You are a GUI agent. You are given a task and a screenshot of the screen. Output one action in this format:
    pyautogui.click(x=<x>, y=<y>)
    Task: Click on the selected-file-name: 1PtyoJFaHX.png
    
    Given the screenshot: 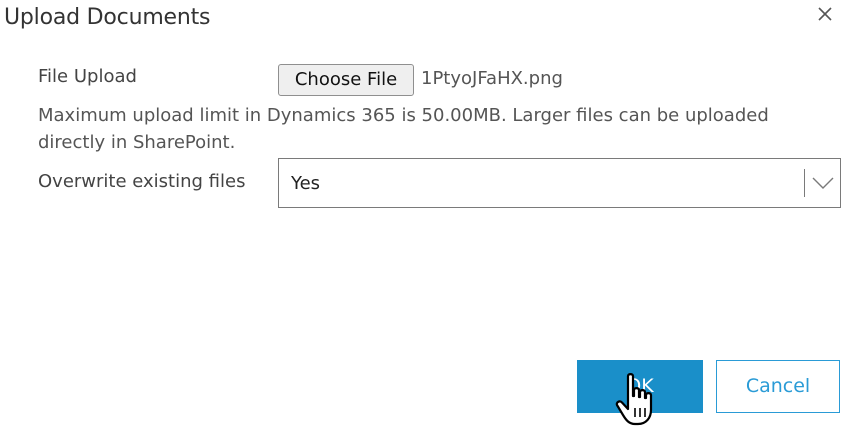 What is the action you would take?
    pyautogui.click(x=492, y=78)
    